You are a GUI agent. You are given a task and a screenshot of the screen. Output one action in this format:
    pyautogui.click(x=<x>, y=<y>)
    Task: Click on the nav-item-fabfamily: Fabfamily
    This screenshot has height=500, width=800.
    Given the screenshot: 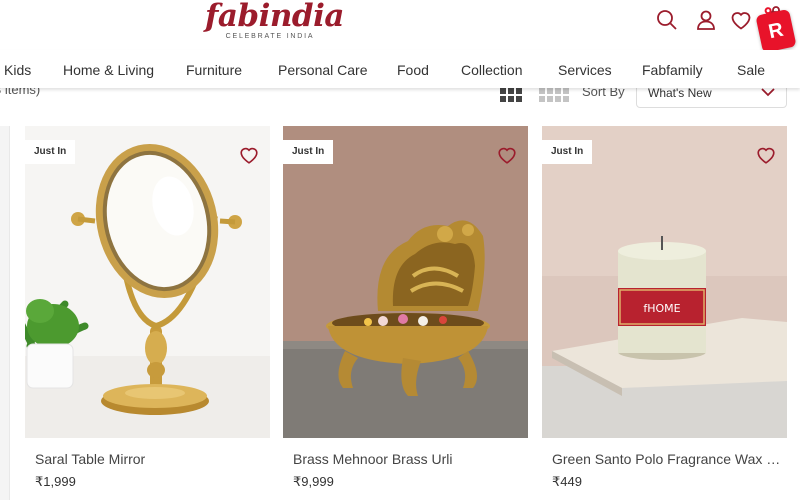 What is the action you would take?
    pyautogui.click(x=672, y=70)
    